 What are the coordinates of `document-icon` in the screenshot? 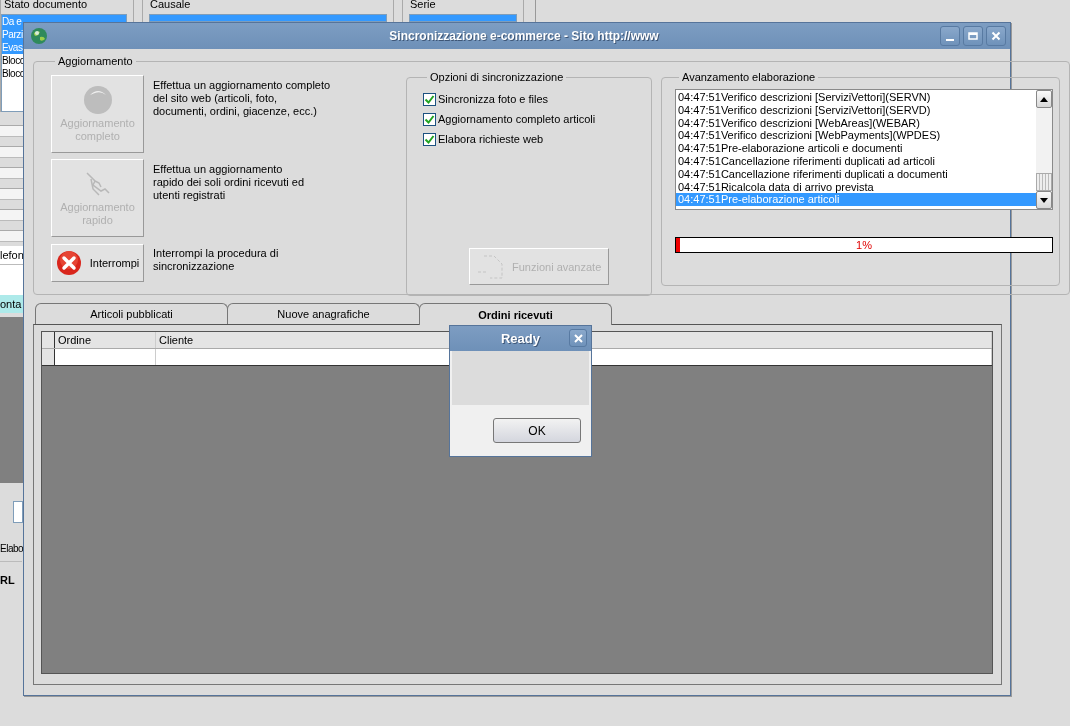 It's located at (491, 266).